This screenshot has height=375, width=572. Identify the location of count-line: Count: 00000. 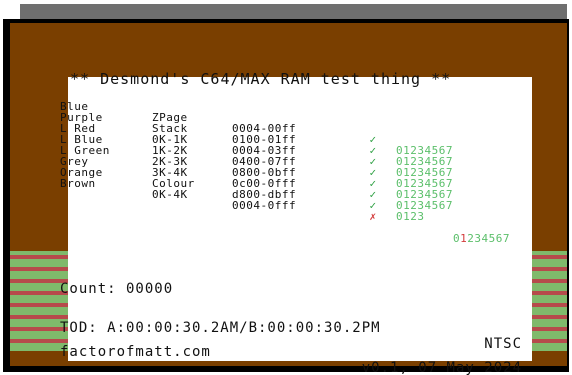
(117, 289).